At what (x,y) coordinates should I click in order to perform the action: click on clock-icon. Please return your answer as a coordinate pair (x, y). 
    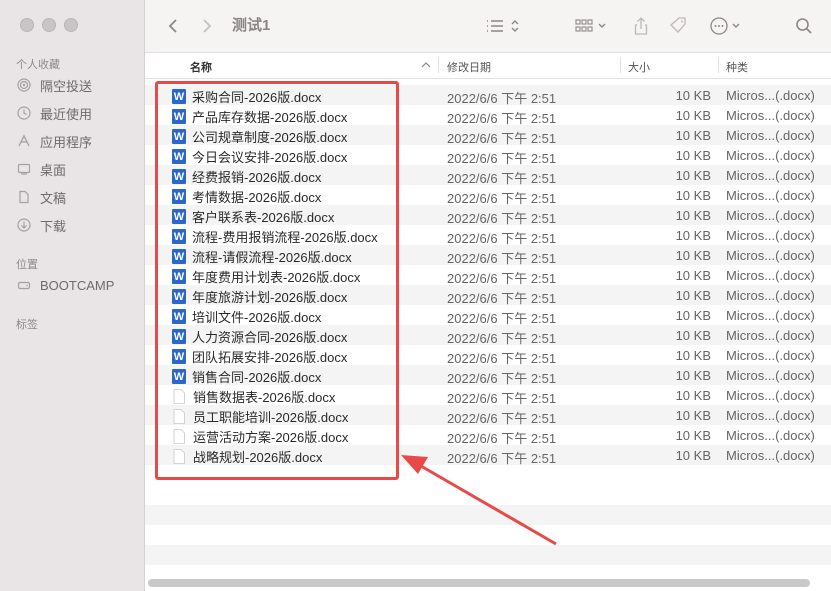
    Looking at the image, I should click on (24, 113).